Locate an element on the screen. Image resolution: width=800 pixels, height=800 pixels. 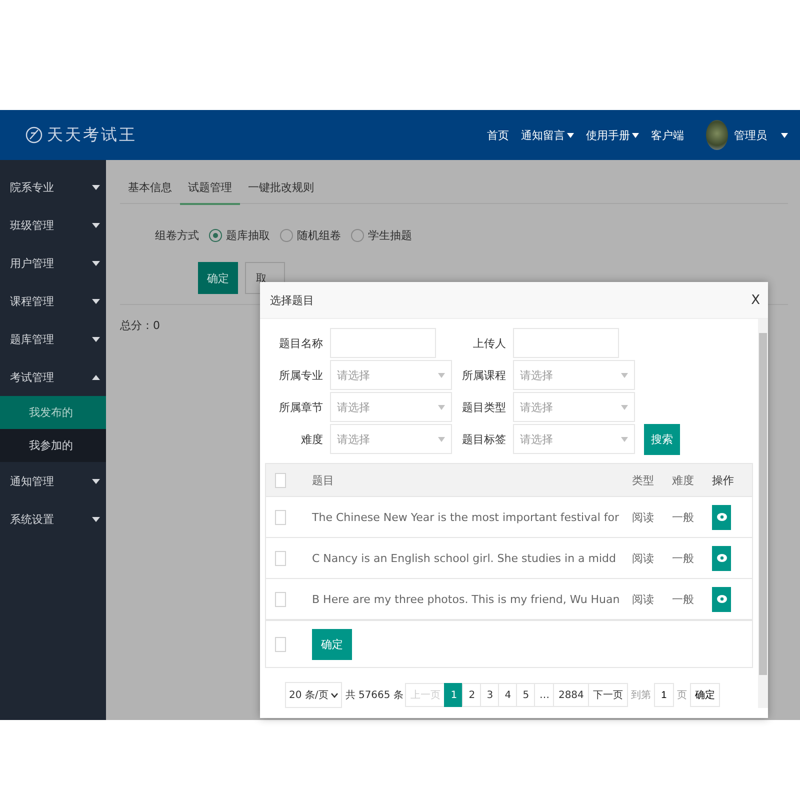
page-button: 3 is located at coordinates (490, 695).